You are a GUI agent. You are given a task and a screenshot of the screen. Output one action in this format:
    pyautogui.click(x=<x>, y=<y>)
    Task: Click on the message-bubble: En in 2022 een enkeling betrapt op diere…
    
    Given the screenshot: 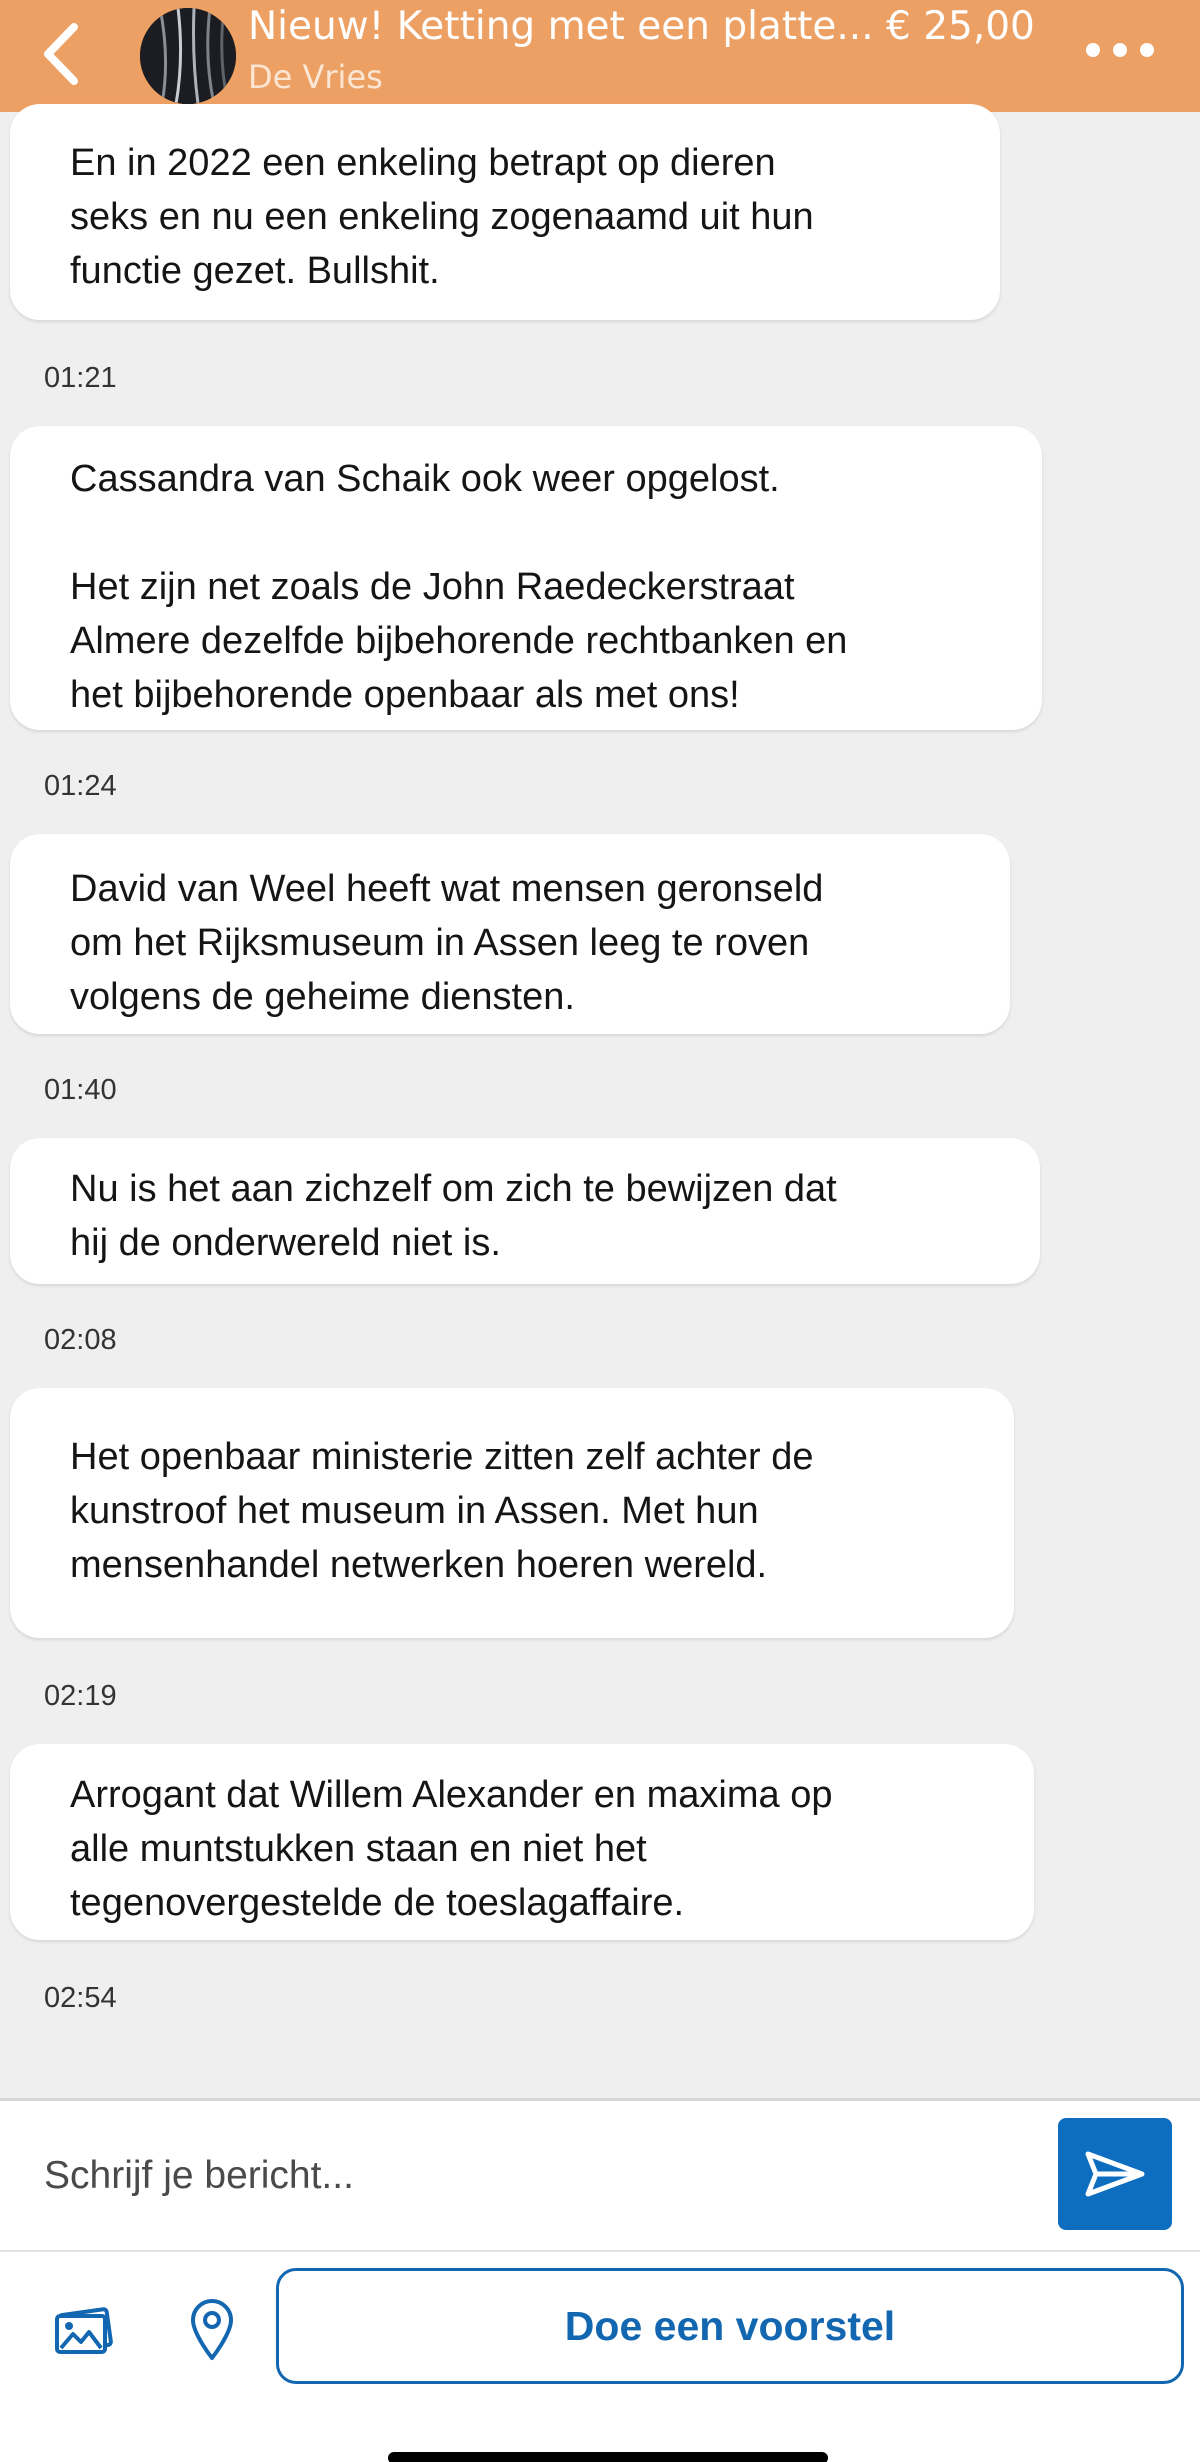 What is the action you would take?
    pyautogui.click(x=505, y=212)
    